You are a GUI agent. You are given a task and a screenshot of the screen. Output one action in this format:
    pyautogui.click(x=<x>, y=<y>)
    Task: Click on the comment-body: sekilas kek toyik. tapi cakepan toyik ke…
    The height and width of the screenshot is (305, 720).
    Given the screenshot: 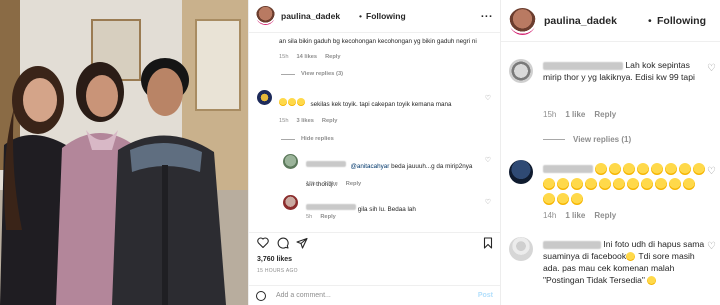 What is the action you would take?
    pyautogui.click(x=381, y=104)
    